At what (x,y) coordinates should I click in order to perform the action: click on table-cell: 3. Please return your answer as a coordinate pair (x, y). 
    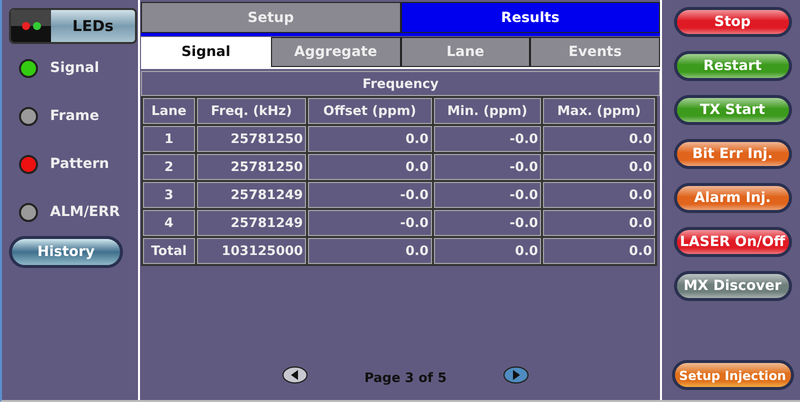
    Looking at the image, I should click on (169, 195).